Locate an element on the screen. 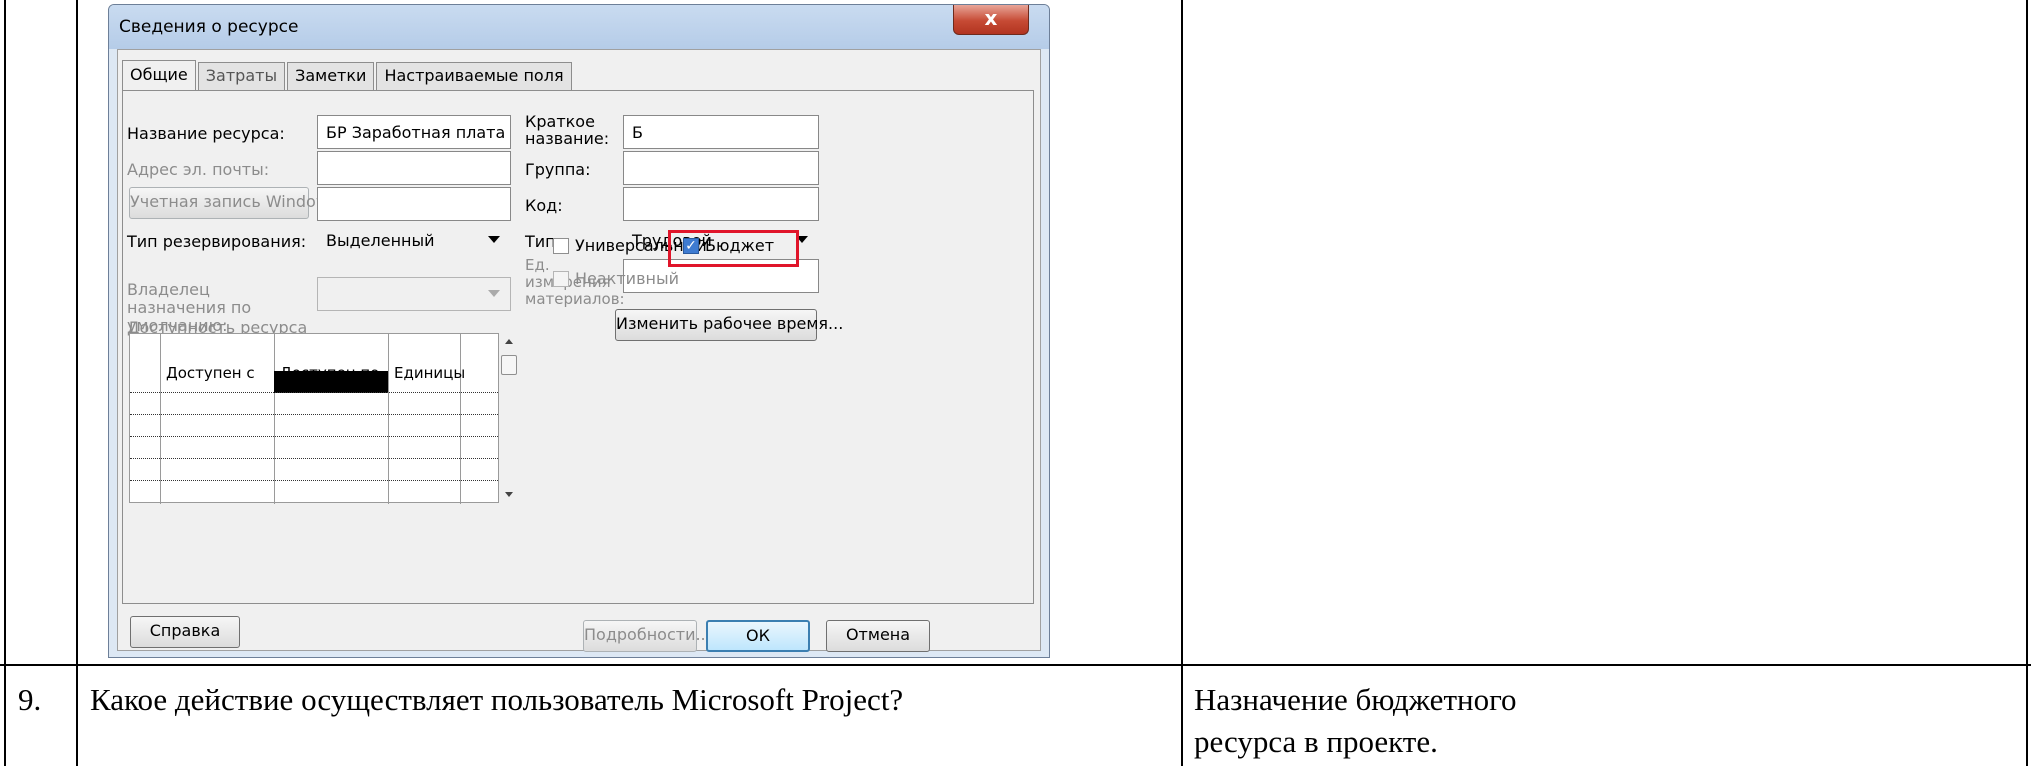 The height and width of the screenshot is (766, 2031). email-field is located at coordinates (414, 168).